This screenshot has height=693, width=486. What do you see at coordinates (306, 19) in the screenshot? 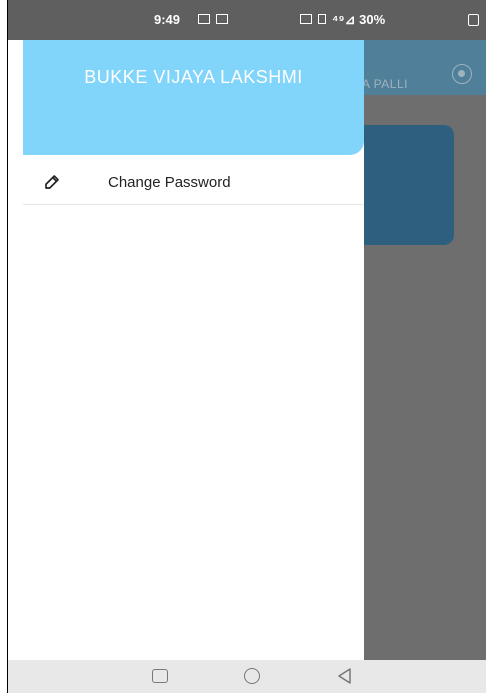
I see `volte-icon` at bounding box center [306, 19].